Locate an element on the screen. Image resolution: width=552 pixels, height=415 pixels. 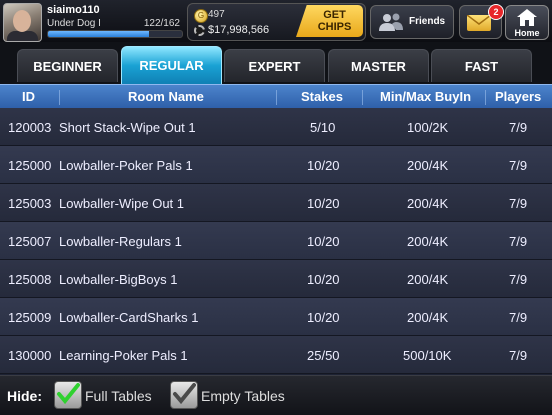
full-tables-label: Full Tables is located at coordinates (118, 396).